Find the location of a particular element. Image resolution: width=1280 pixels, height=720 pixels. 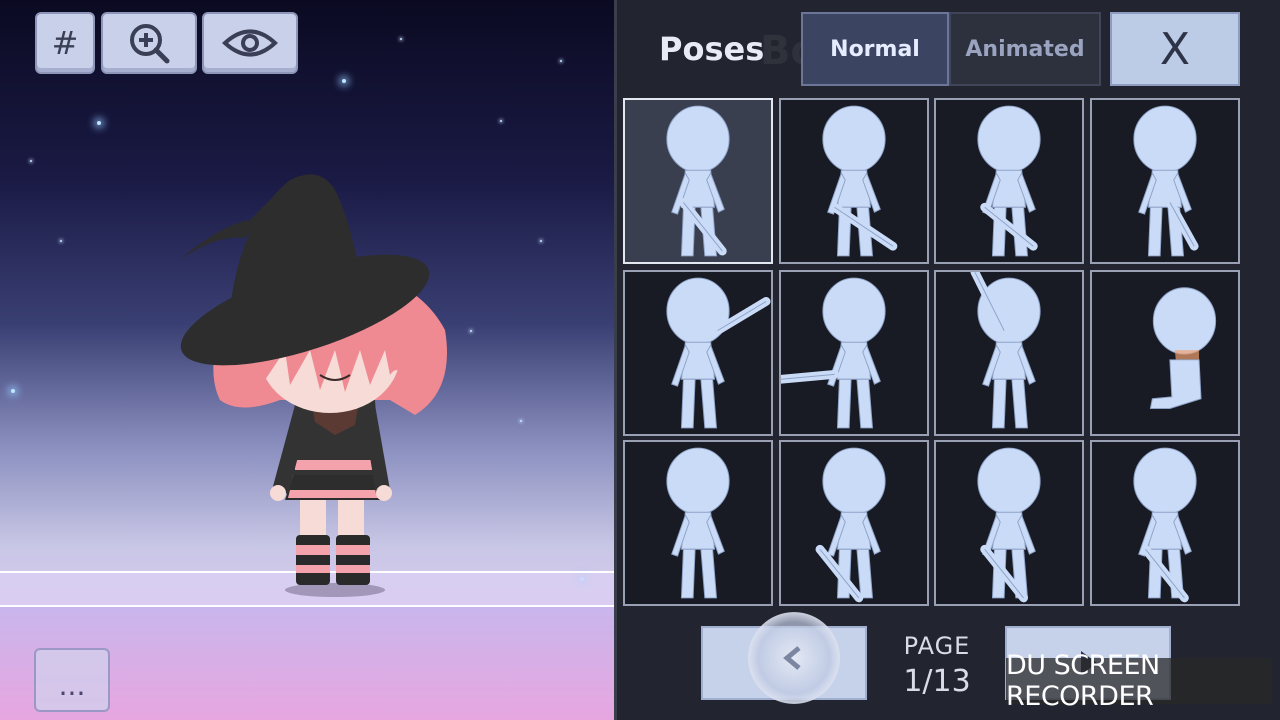

pose-sword-swing-icon is located at coordinates (1009, 525).